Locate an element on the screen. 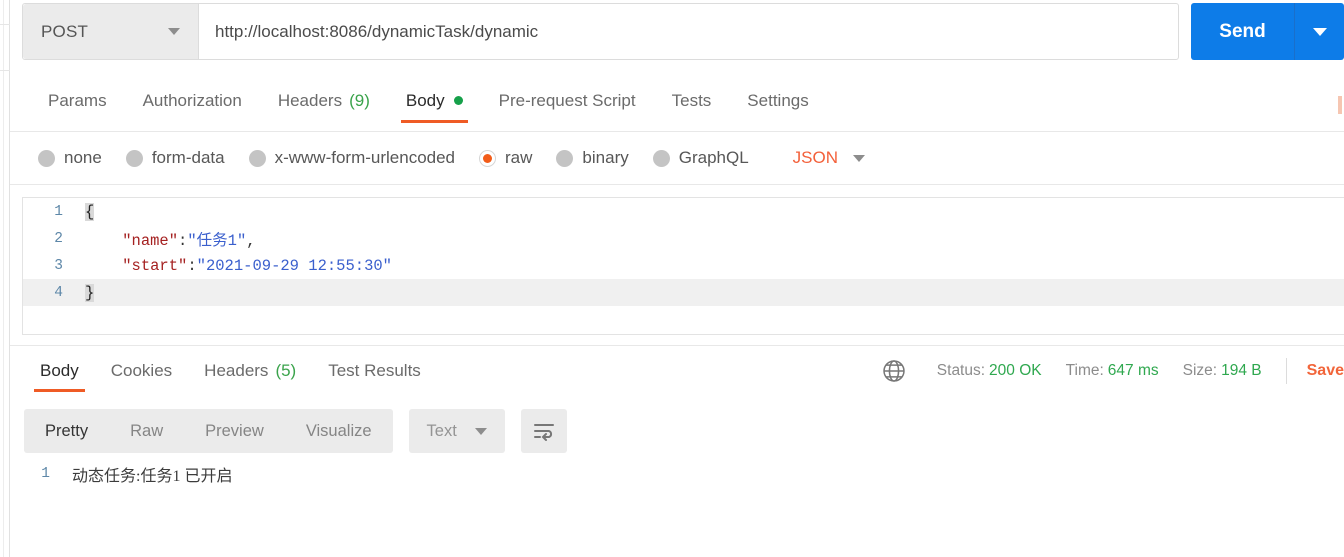 The height and width of the screenshot is (557, 1344). request-tab-tests: Tests is located at coordinates (692, 100).